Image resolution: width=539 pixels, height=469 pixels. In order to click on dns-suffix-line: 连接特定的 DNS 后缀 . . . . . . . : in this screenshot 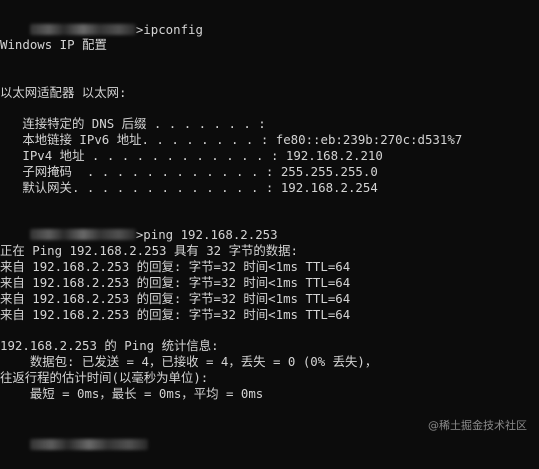, I will do `click(133, 123)`.